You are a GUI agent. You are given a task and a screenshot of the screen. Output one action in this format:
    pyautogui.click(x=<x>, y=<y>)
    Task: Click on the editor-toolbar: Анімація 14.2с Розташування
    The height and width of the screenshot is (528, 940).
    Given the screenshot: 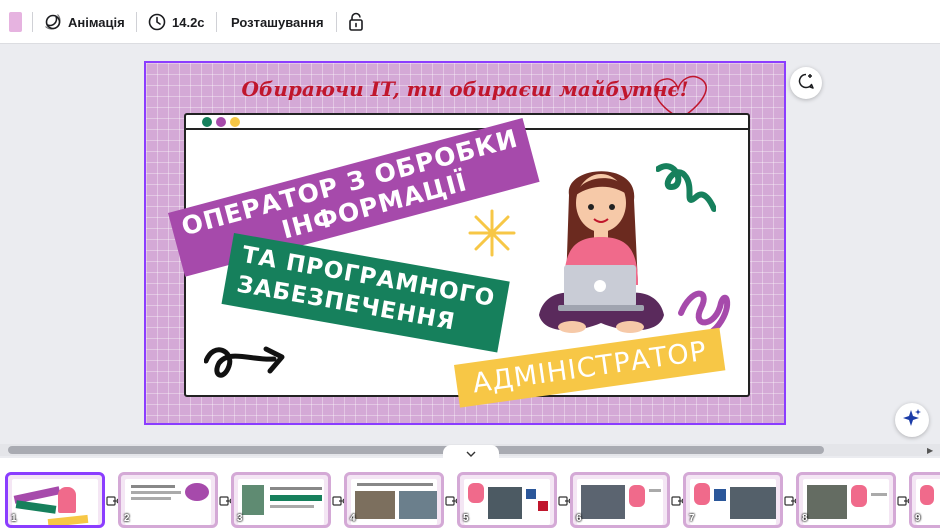 What is the action you would take?
    pyautogui.click(x=470, y=22)
    